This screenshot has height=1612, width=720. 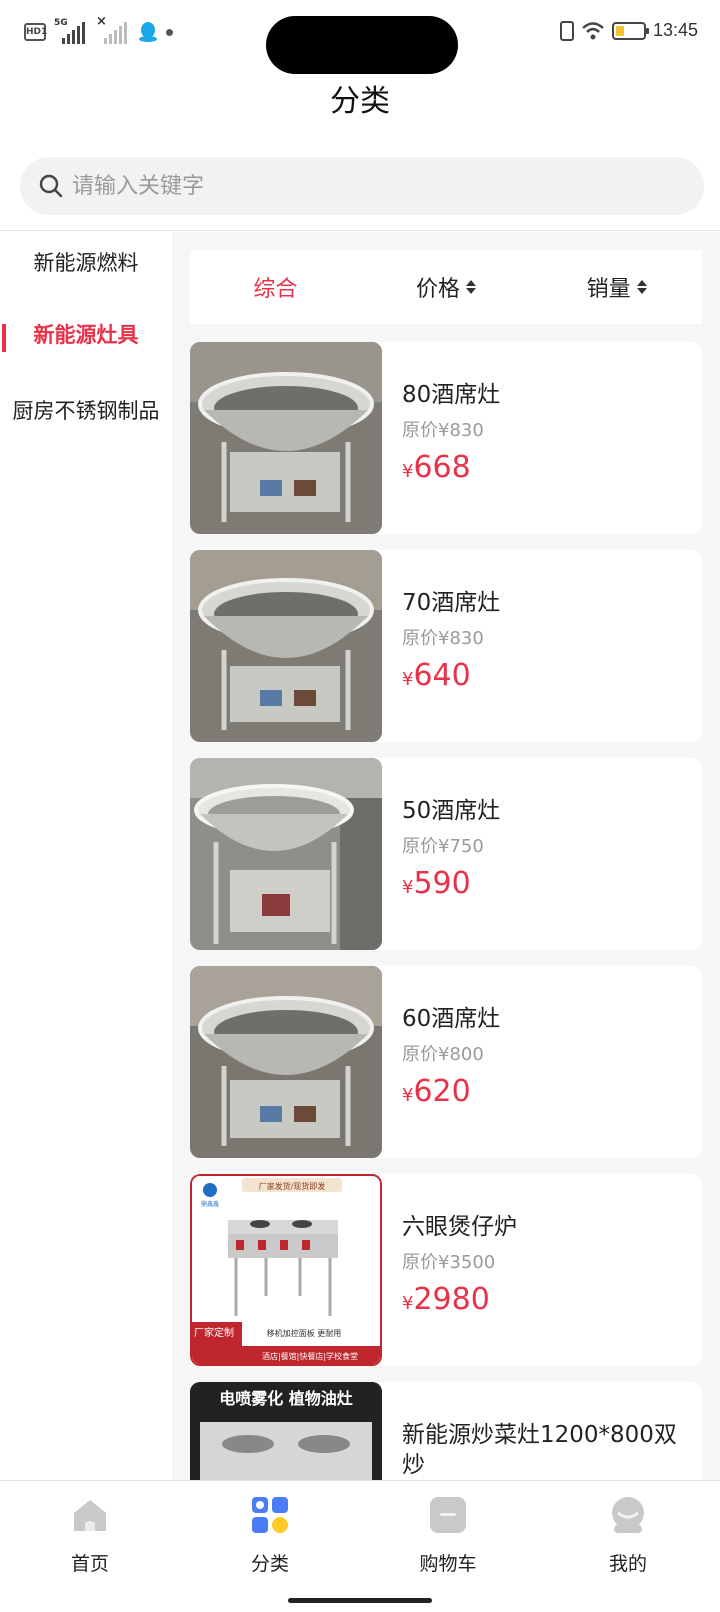 What do you see at coordinates (90, 1535) in the screenshot?
I see `tab-home: 首页` at bounding box center [90, 1535].